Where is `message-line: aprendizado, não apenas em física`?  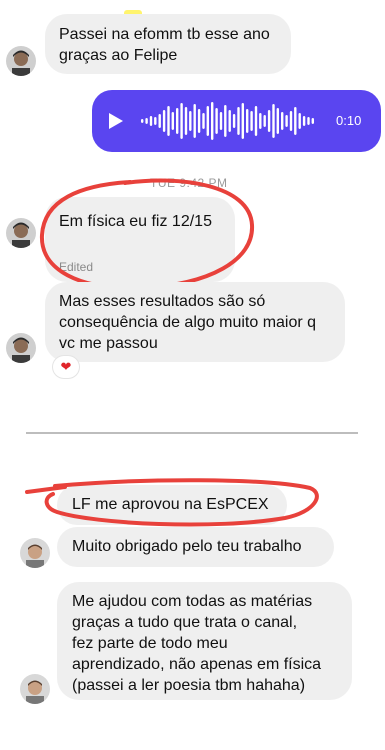 message-line: aprendizado, não apenas em física is located at coordinates (197, 664).